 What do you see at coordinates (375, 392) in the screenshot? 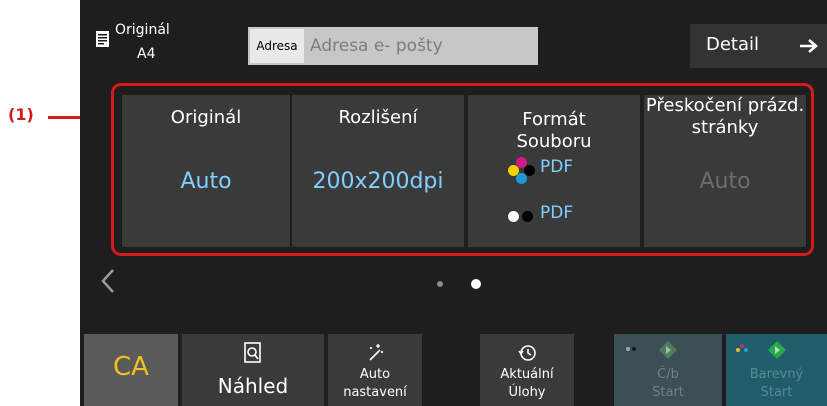
I see `auto-settings-label-2: nastavení` at bounding box center [375, 392].